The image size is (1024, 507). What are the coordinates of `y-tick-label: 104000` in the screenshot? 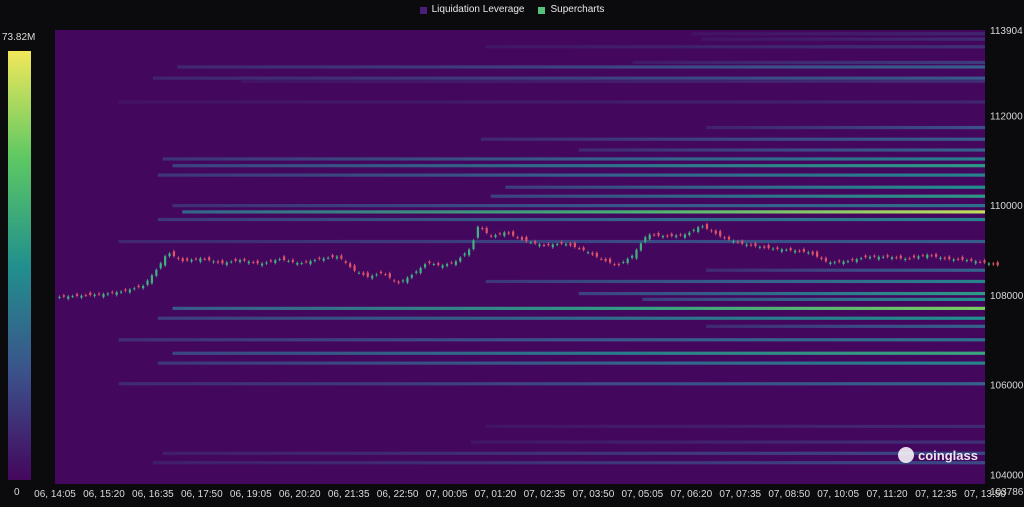 It's located at (1007, 475).